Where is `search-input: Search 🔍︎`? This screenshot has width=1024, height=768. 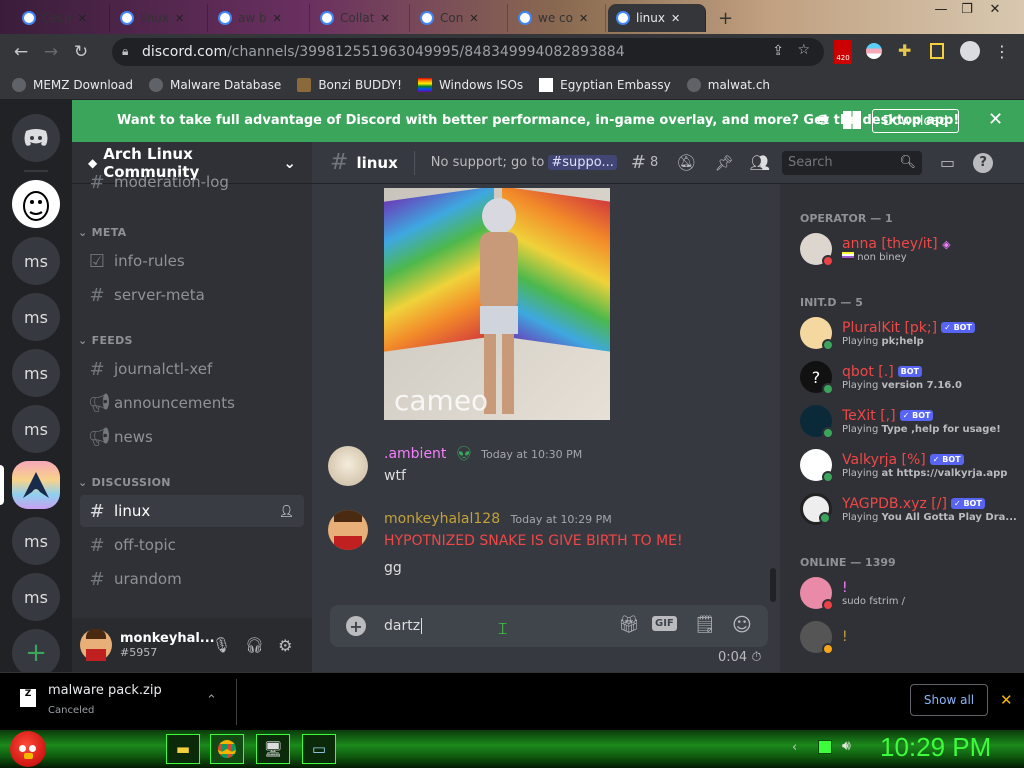 search-input: Search 🔍︎ is located at coordinates (851, 162).